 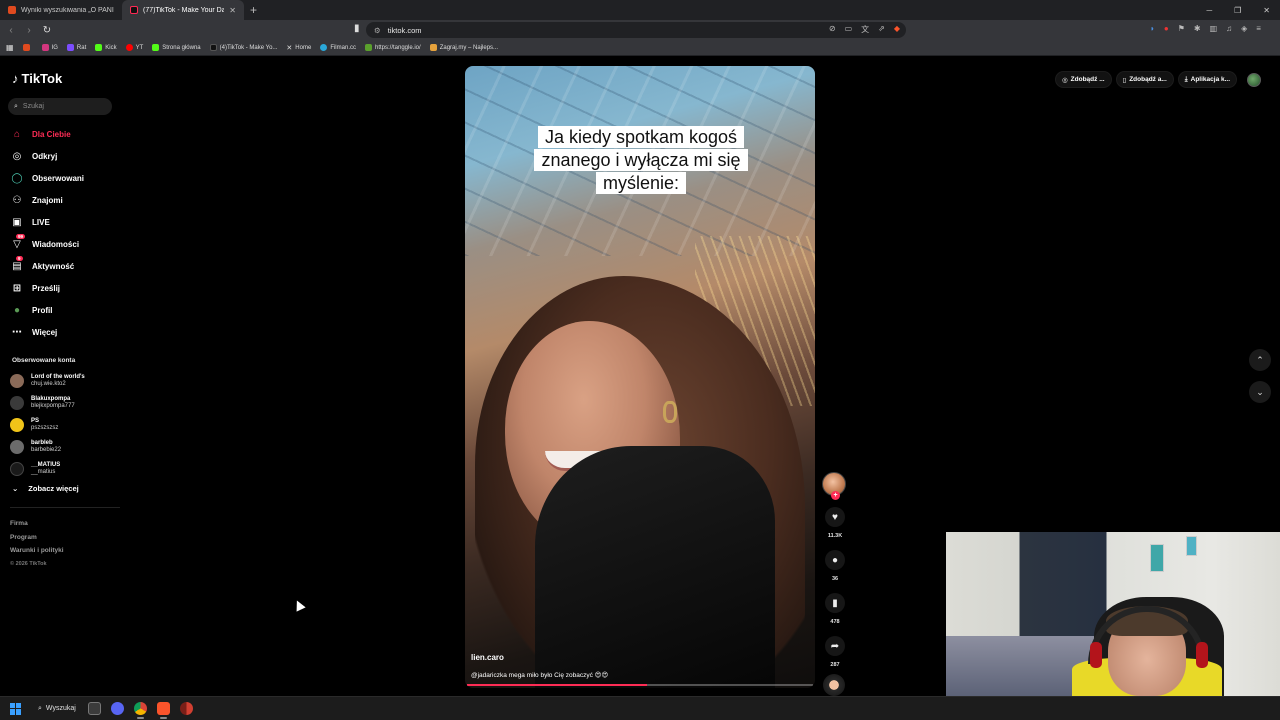 I want to click on profile-avatar, so click(x=1254, y=79).